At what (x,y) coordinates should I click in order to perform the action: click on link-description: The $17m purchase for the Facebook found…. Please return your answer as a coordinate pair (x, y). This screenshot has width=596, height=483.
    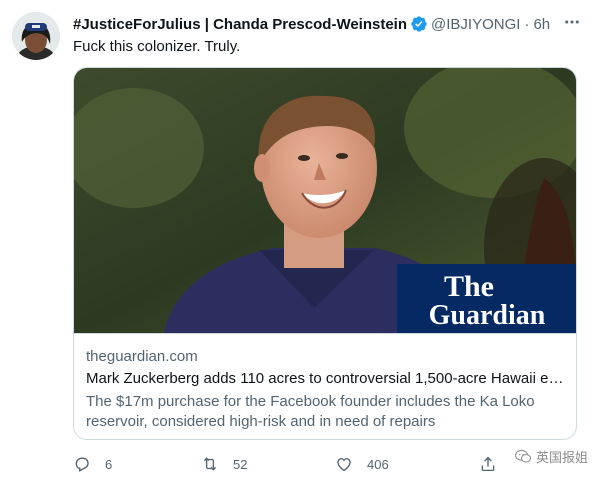
    Looking at the image, I should click on (310, 411).